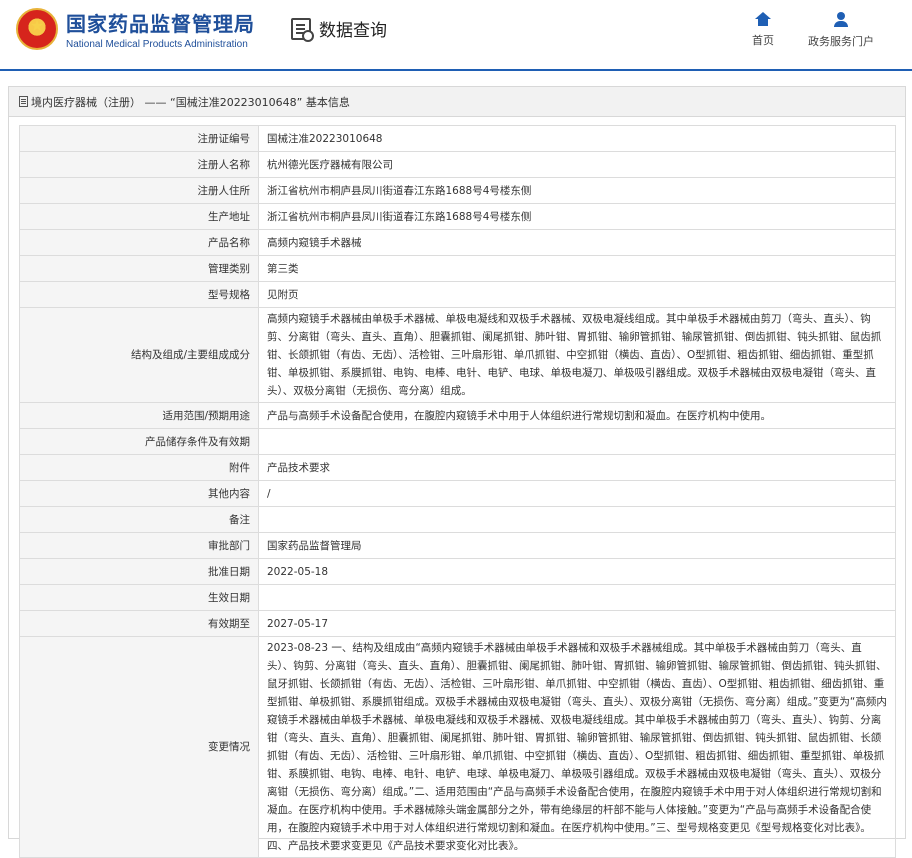 The width and height of the screenshot is (912, 858). What do you see at coordinates (139, 164) in the screenshot?
I see `field-label: 注册人名称` at bounding box center [139, 164].